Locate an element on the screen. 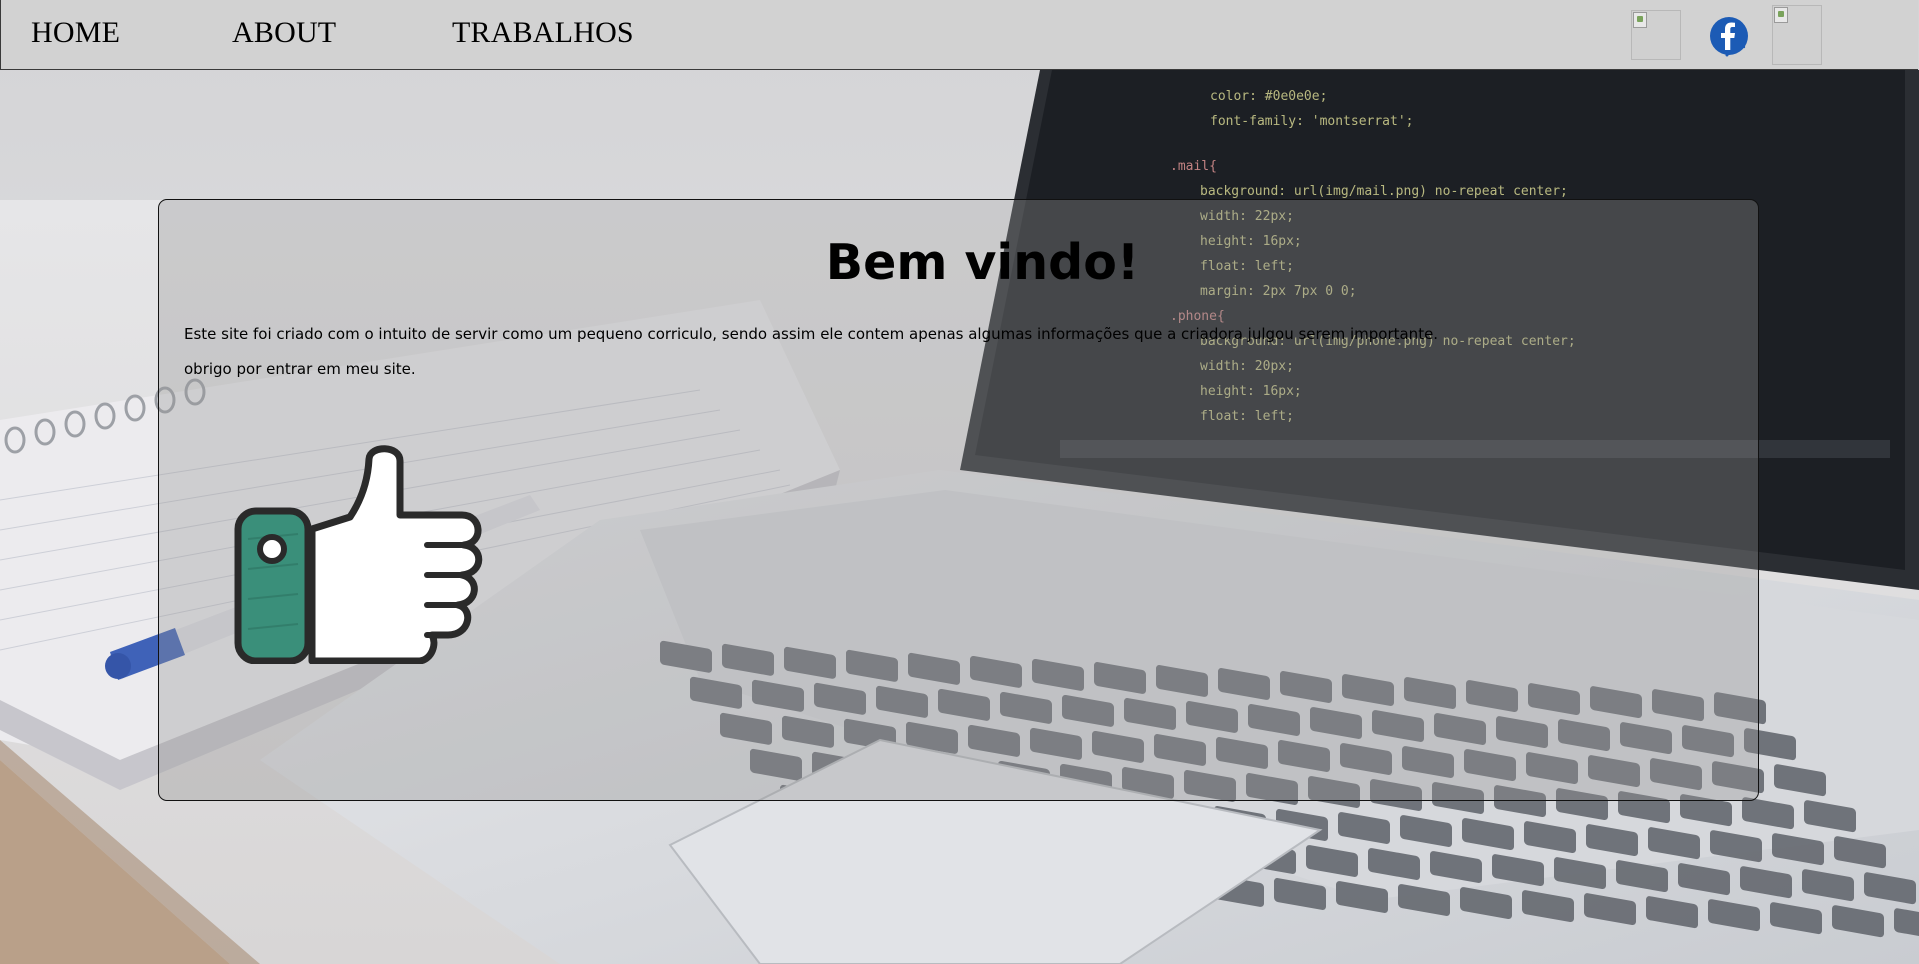  facebook-link is located at coordinates (1729, 36).